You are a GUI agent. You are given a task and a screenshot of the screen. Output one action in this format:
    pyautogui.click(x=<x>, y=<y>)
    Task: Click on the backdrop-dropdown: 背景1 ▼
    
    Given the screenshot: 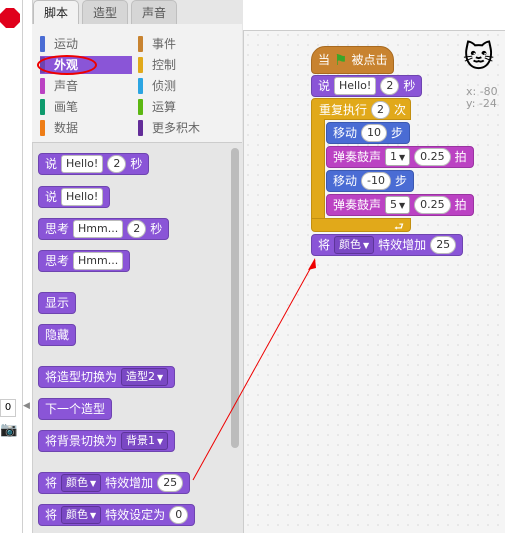 What is the action you would take?
    pyautogui.click(x=145, y=441)
    